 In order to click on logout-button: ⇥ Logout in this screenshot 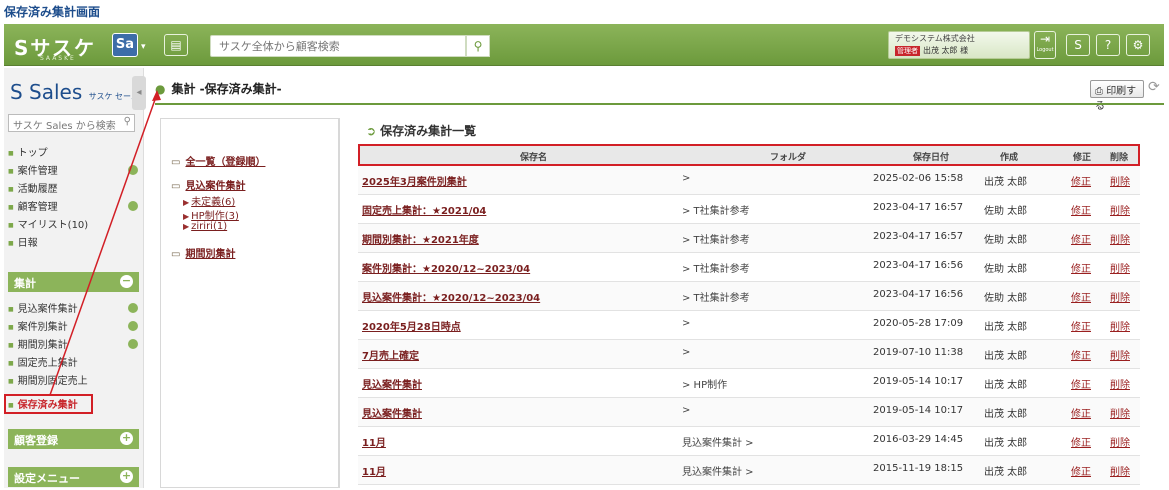, I will do `click(1045, 45)`.